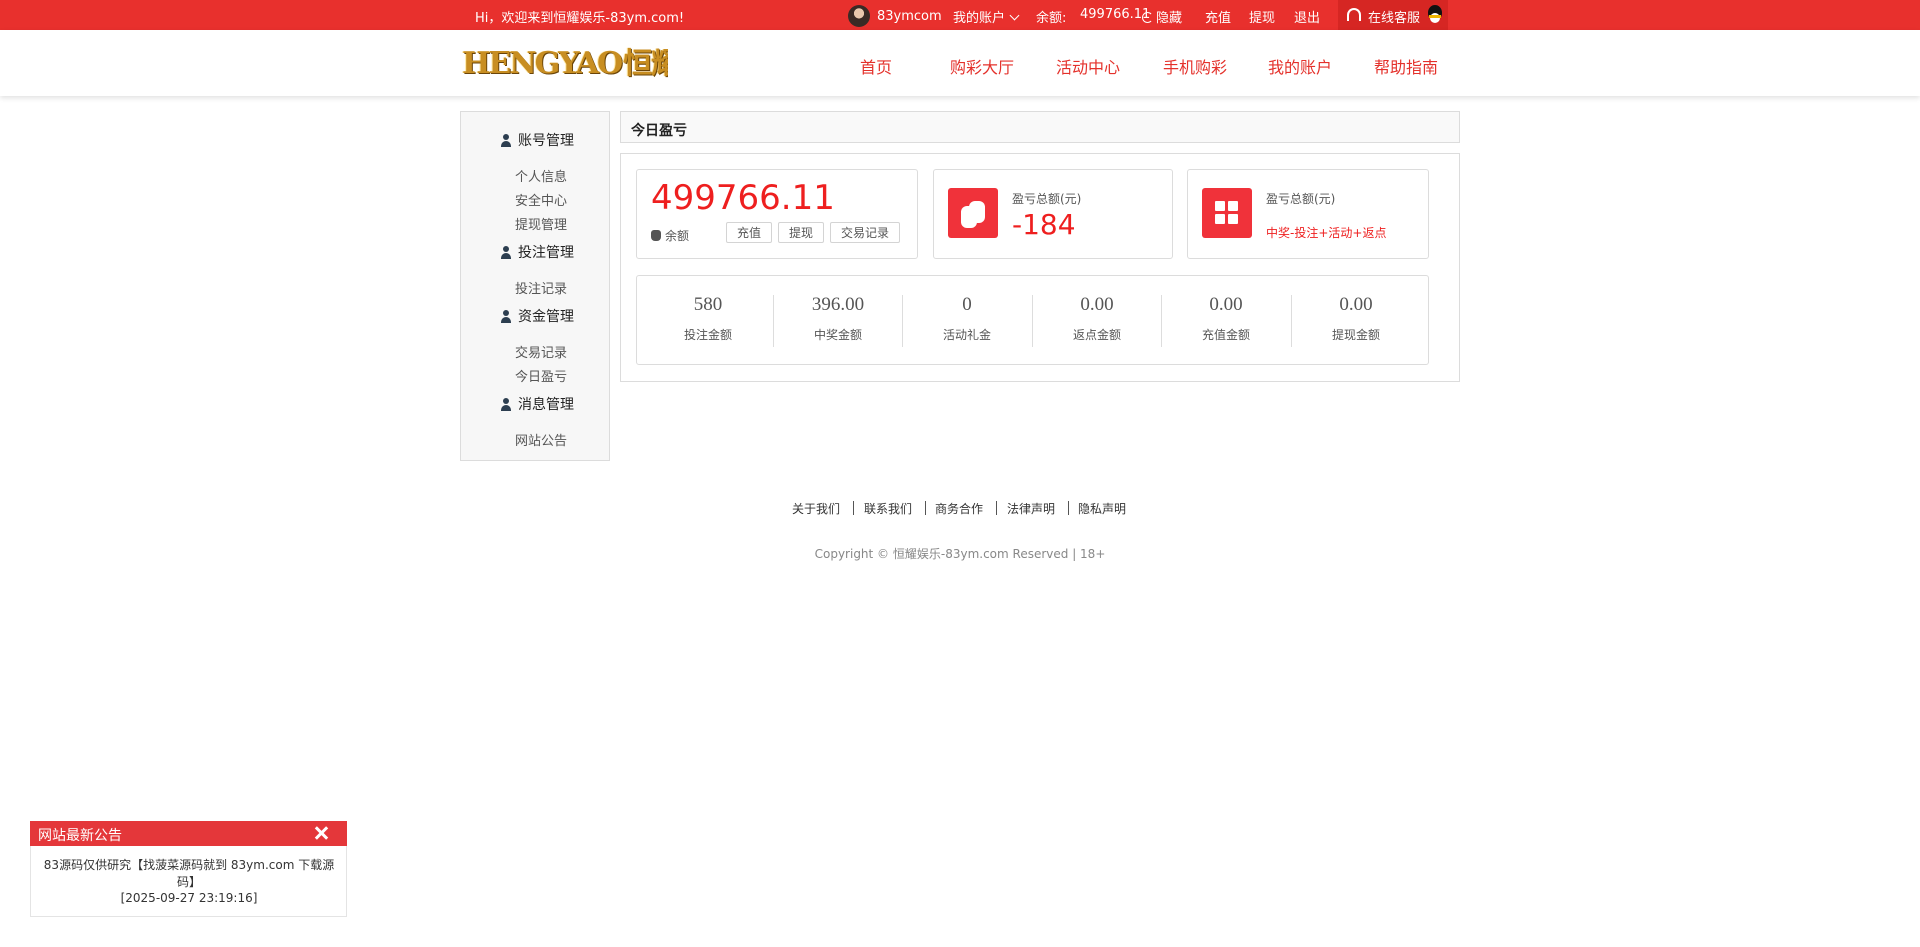 This screenshot has height=947, width=1920. Describe the element at coordinates (876, 66) in the screenshot. I see `nav-home: 首页` at that location.